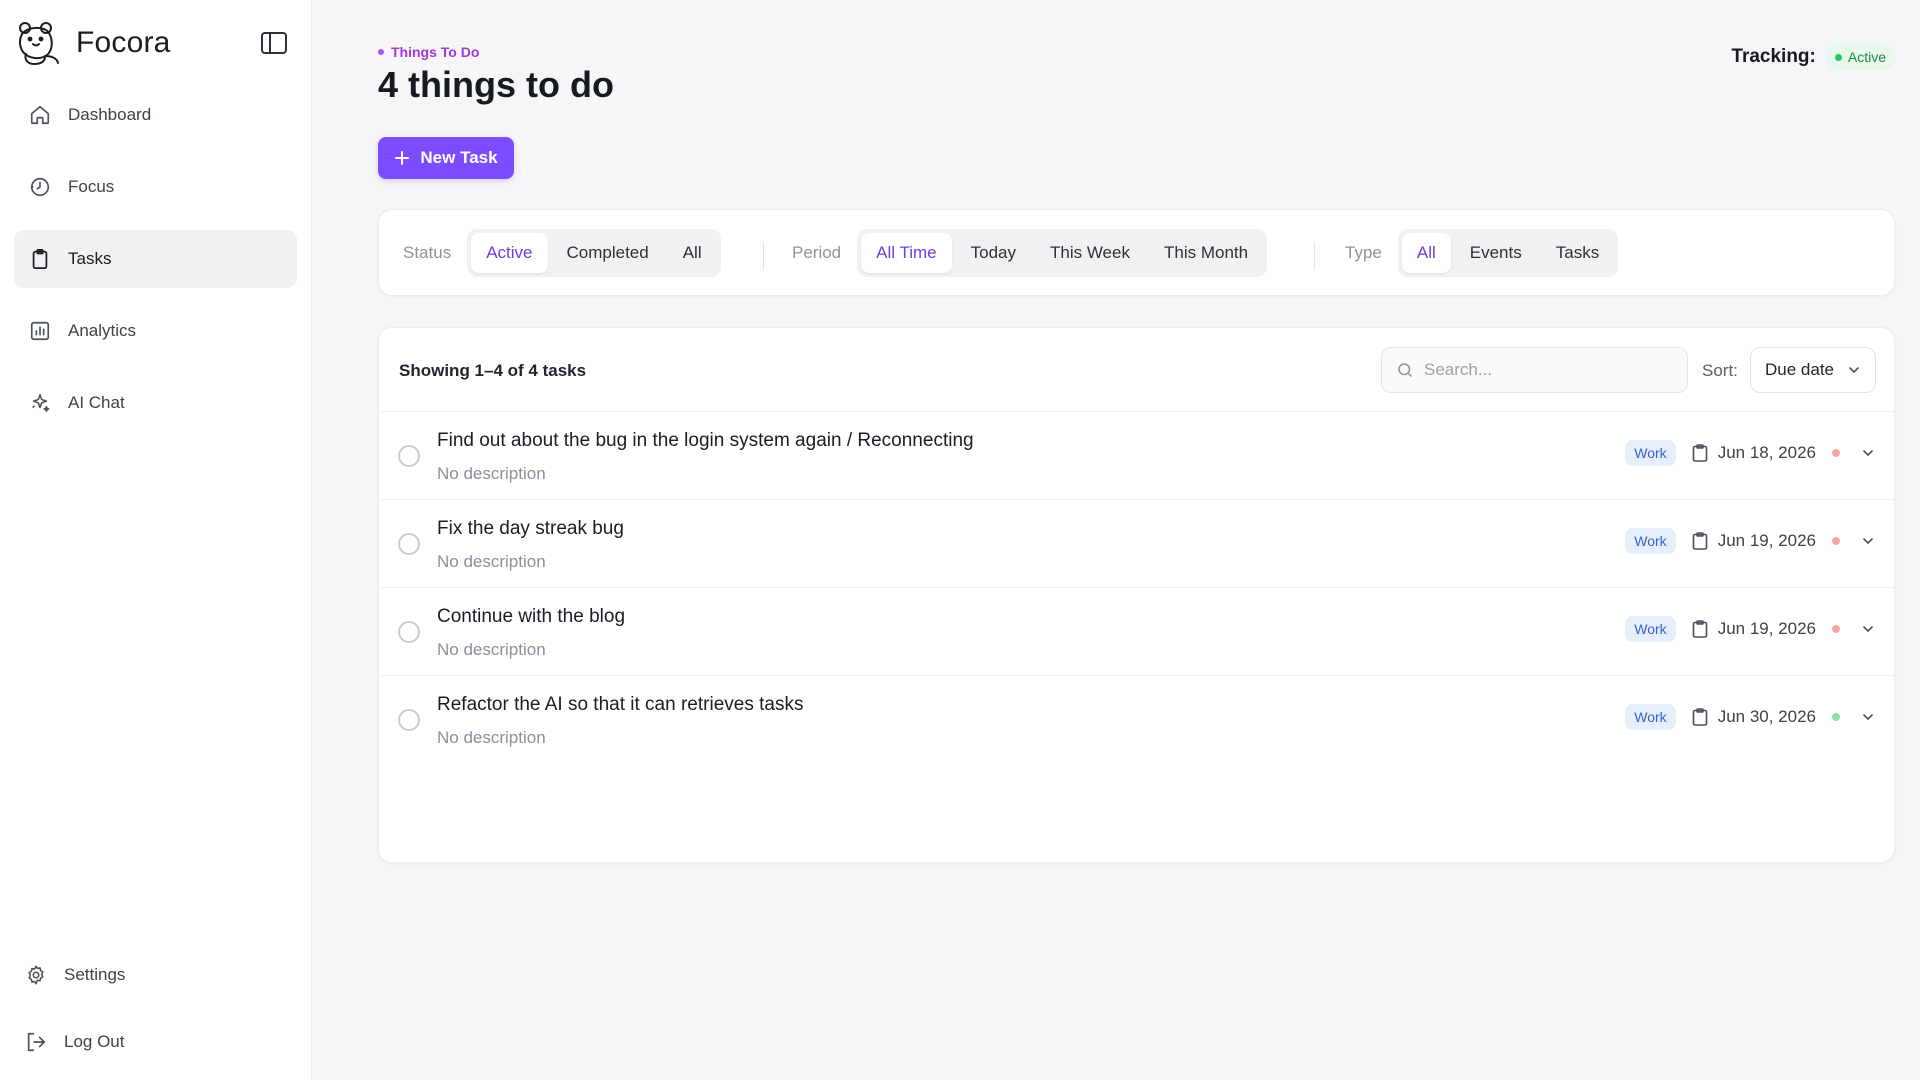 Image resolution: width=1920 pixels, height=1080 pixels. What do you see at coordinates (817, 252) in the screenshot?
I see `period-filter-label: Period` at bounding box center [817, 252].